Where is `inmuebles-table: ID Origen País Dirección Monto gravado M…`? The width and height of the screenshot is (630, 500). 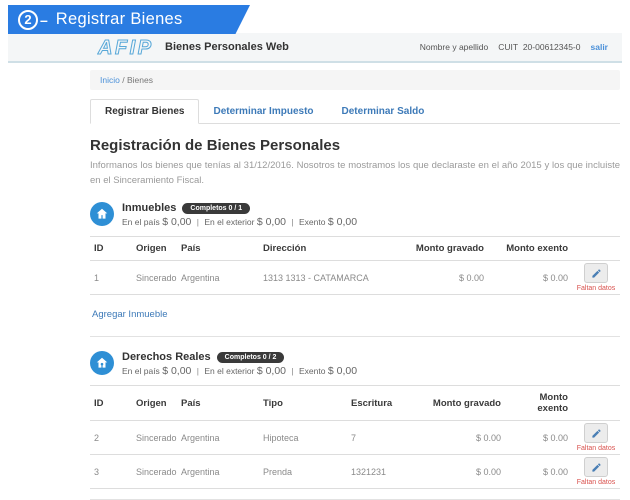
inmuebles-table: ID Origen País Dirección Monto gravado M… is located at coordinates (355, 266).